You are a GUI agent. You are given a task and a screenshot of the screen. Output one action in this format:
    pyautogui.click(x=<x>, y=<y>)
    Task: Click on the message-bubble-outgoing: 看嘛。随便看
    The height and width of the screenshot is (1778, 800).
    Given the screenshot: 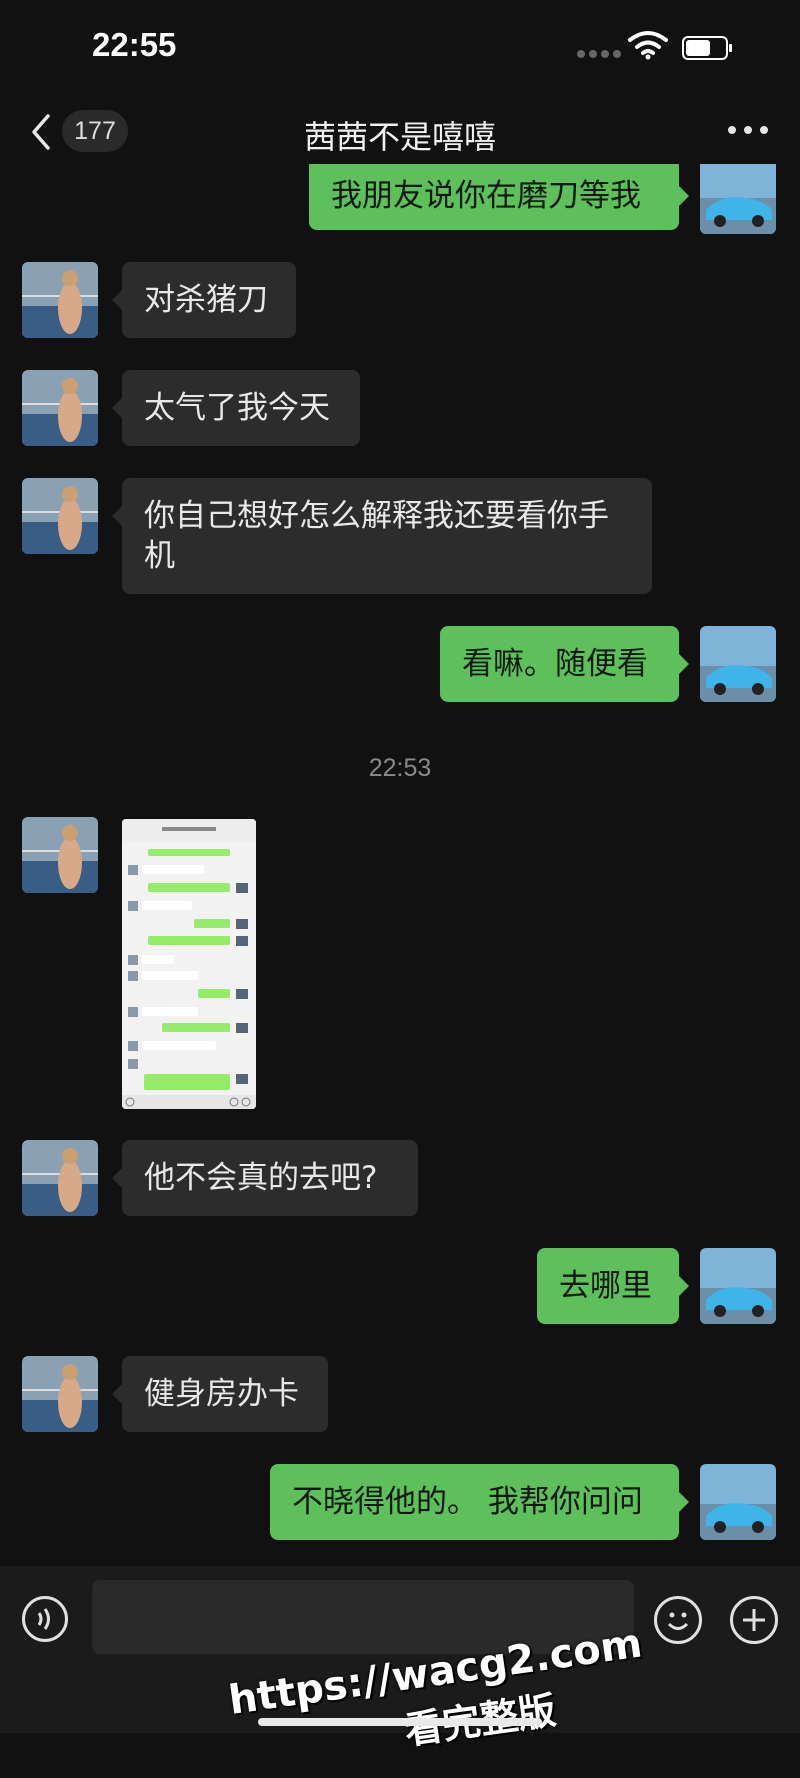 What is the action you would take?
    pyautogui.click(x=564, y=664)
    